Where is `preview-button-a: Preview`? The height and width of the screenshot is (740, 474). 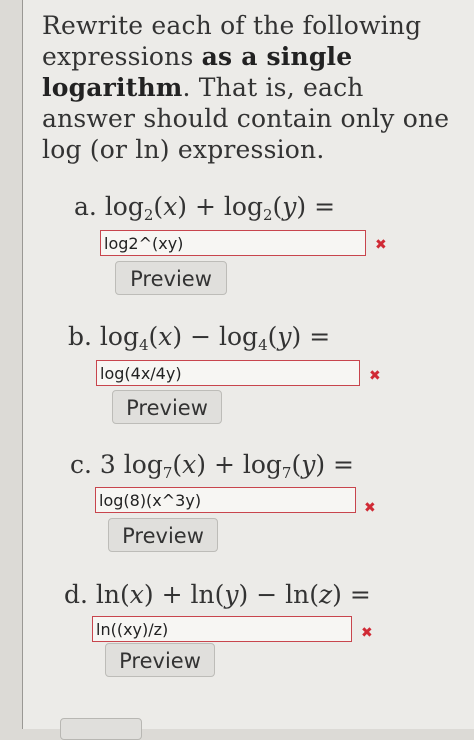 preview-button-a: Preview is located at coordinates (171, 278).